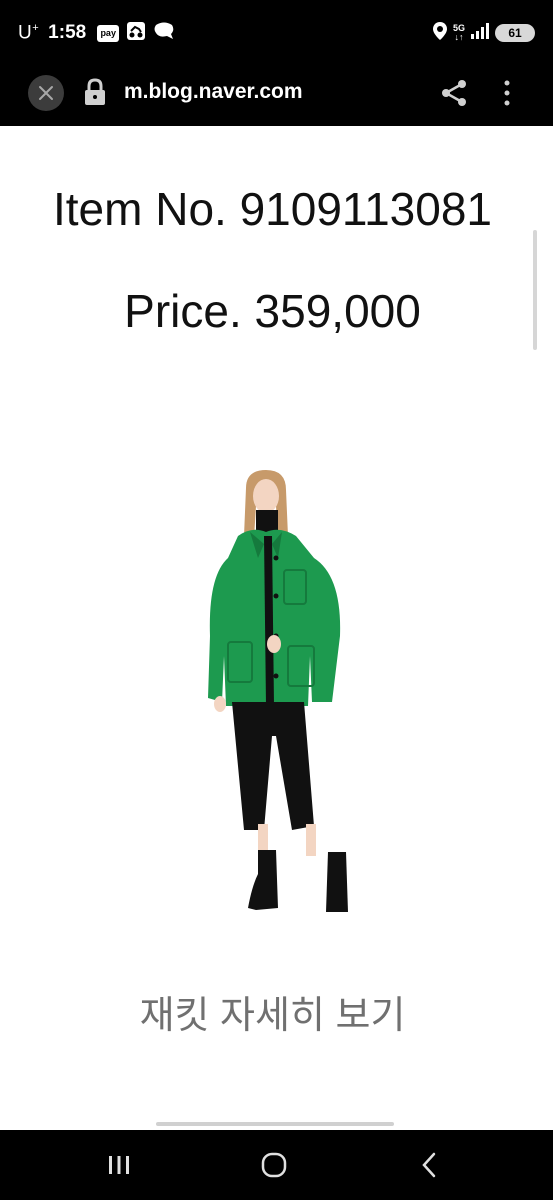 The image size is (553, 1200). I want to click on share-icon, so click(454, 93).